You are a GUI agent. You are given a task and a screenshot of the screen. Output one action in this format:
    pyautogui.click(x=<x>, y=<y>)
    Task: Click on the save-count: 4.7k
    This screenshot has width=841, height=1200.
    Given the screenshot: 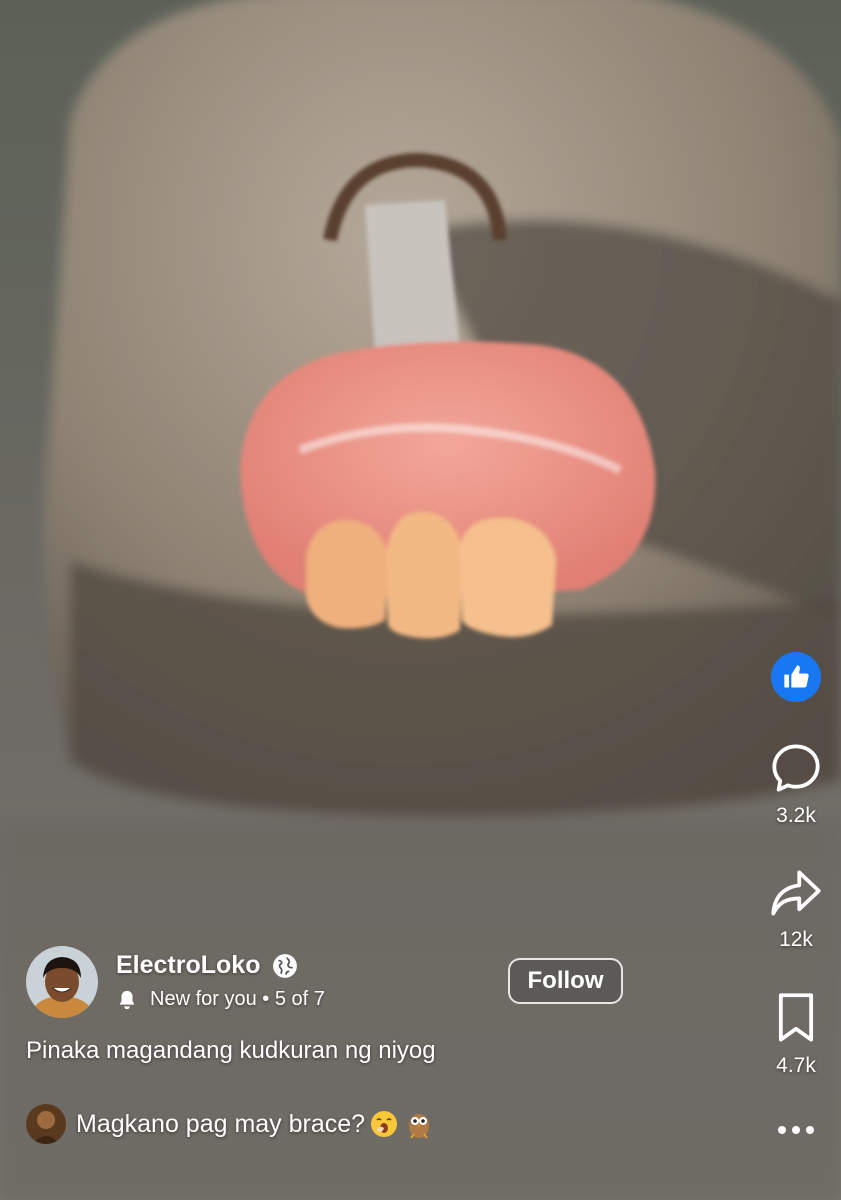 What is the action you would take?
    pyautogui.click(x=796, y=1065)
    